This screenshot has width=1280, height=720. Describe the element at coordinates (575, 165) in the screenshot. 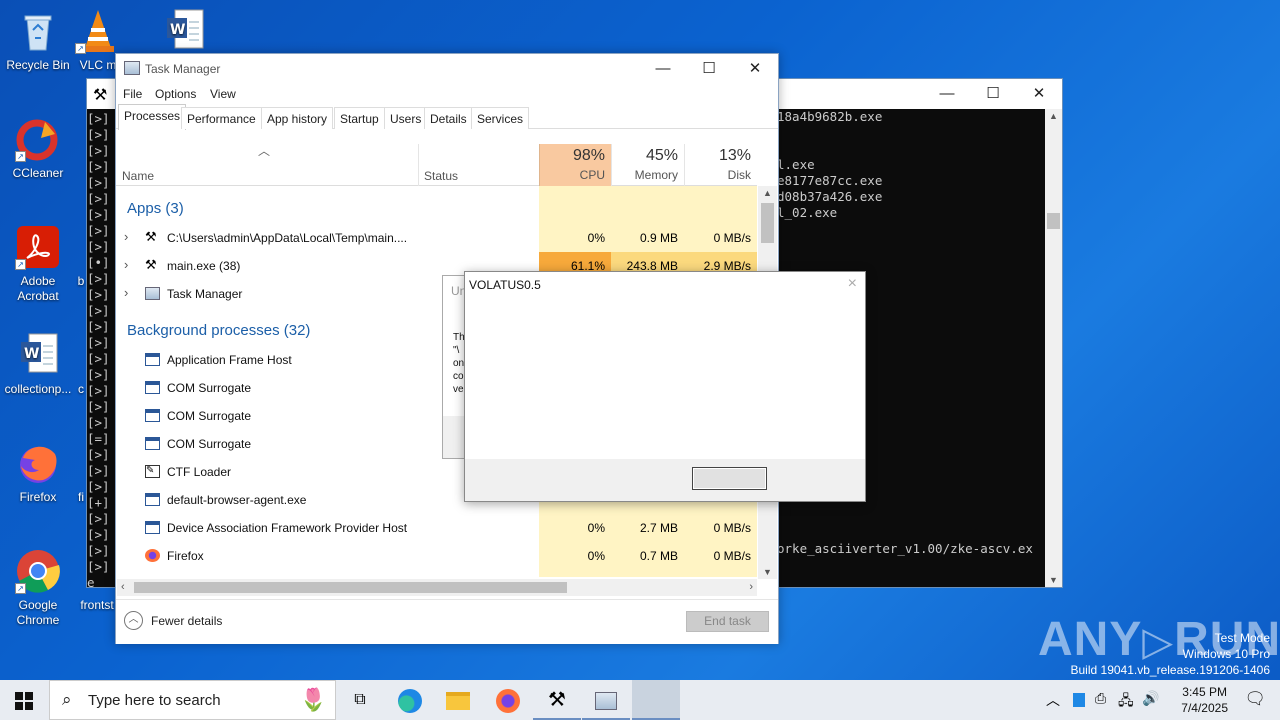

I see `column-cpu: 98% CPU` at that location.